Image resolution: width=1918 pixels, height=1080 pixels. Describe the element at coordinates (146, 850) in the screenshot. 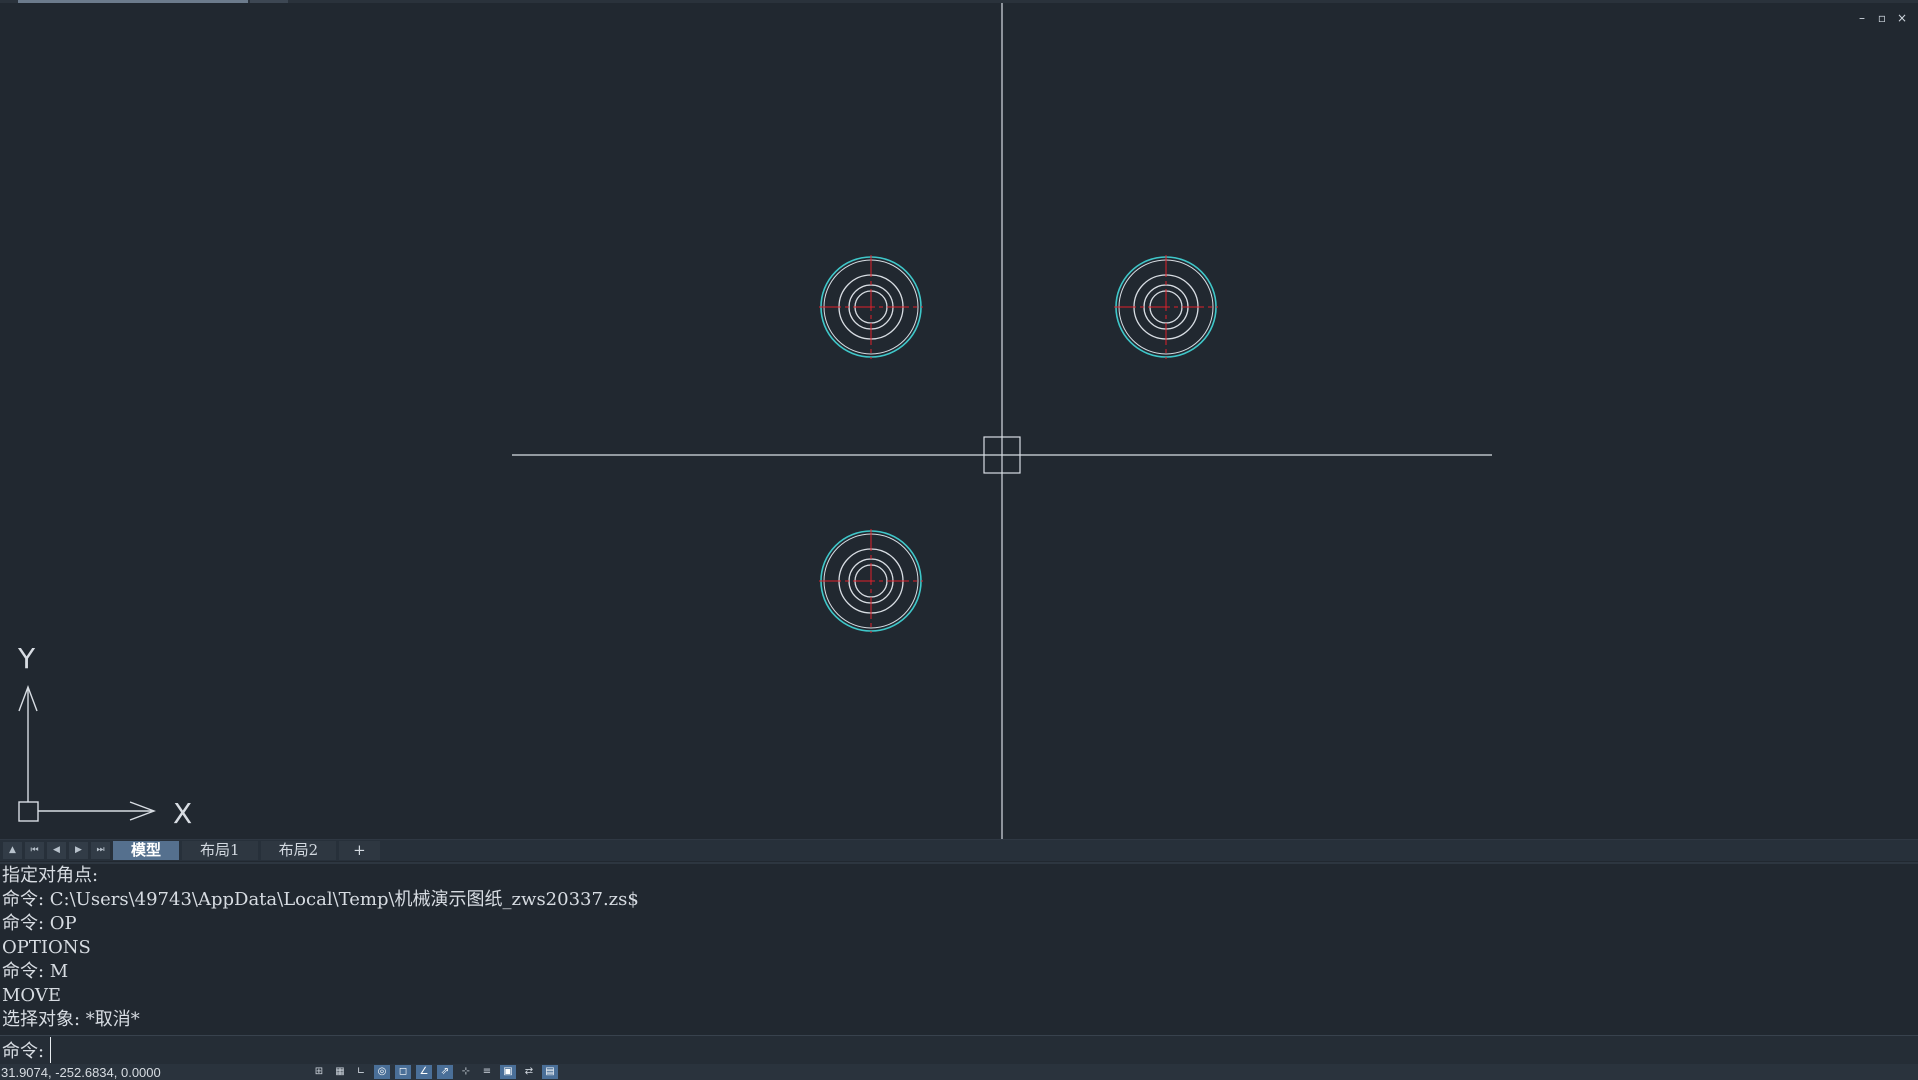

I see `tab-model: 模型` at that location.